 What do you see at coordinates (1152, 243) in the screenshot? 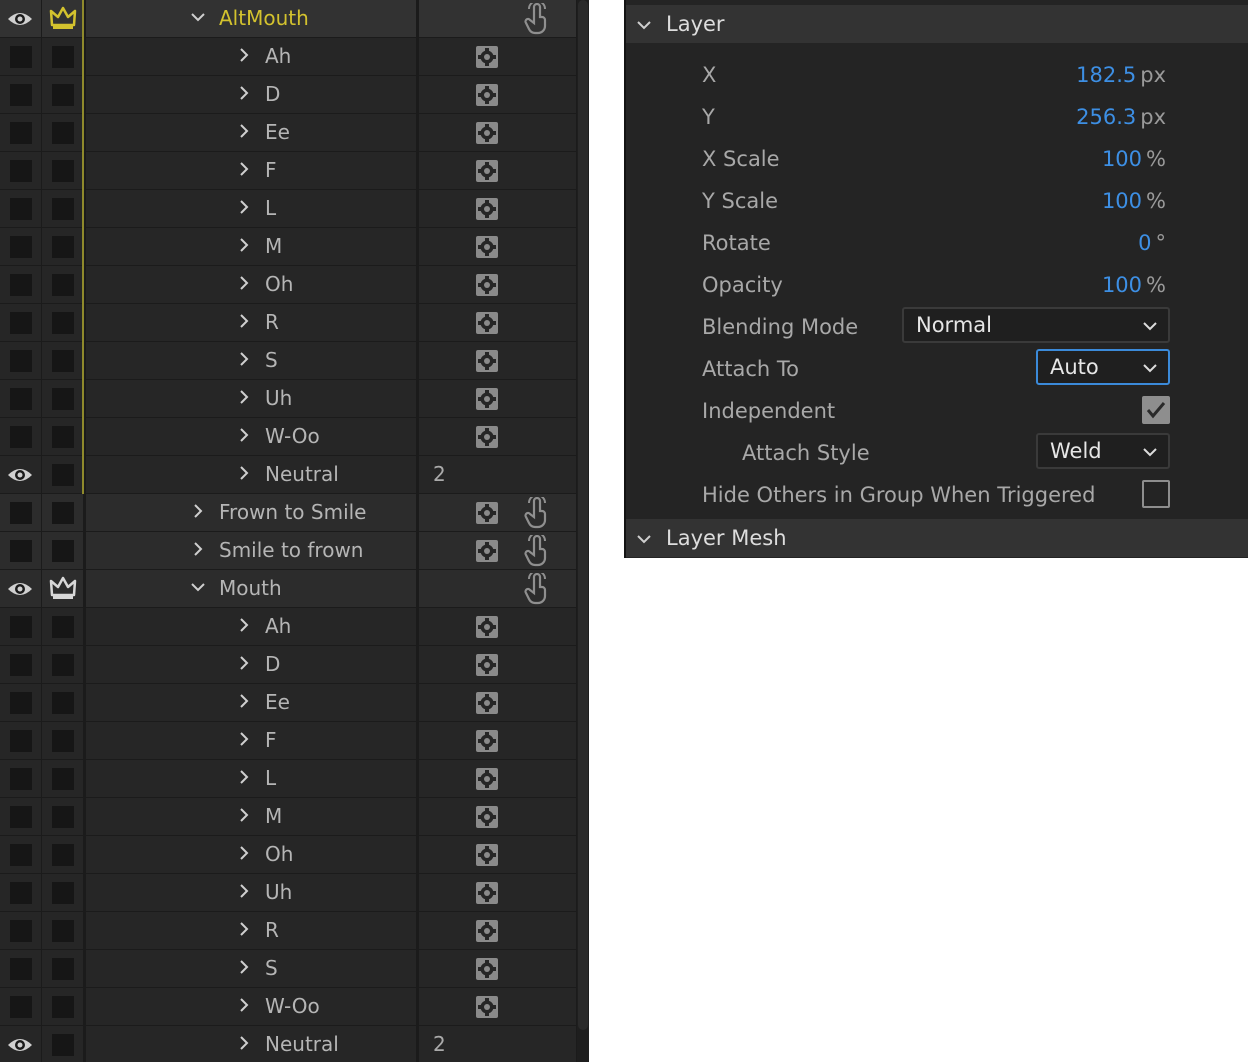
I see `rotate-value: 0 °` at bounding box center [1152, 243].